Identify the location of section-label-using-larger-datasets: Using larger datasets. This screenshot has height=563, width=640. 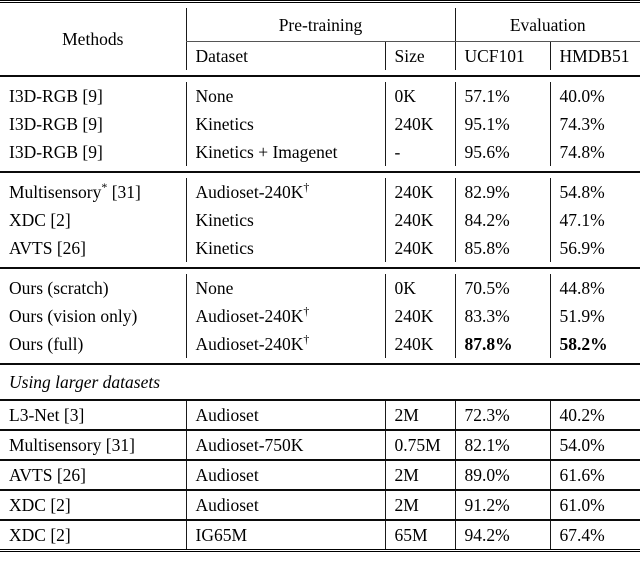
(85, 382).